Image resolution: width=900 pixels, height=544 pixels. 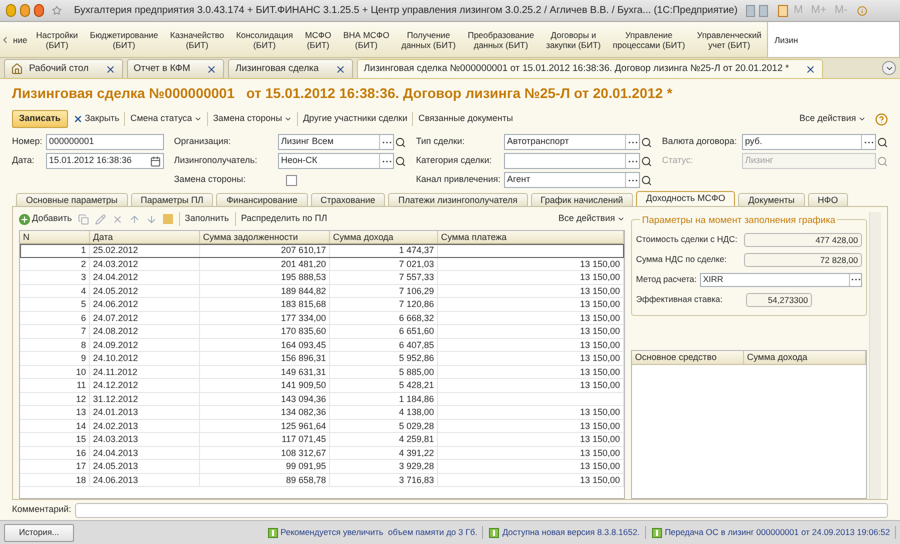 What do you see at coordinates (322, 291) in the screenshot?
I see `table-row: 4 24.05.2012 189 844,82 7 106,29 13 150,00` at bounding box center [322, 291].